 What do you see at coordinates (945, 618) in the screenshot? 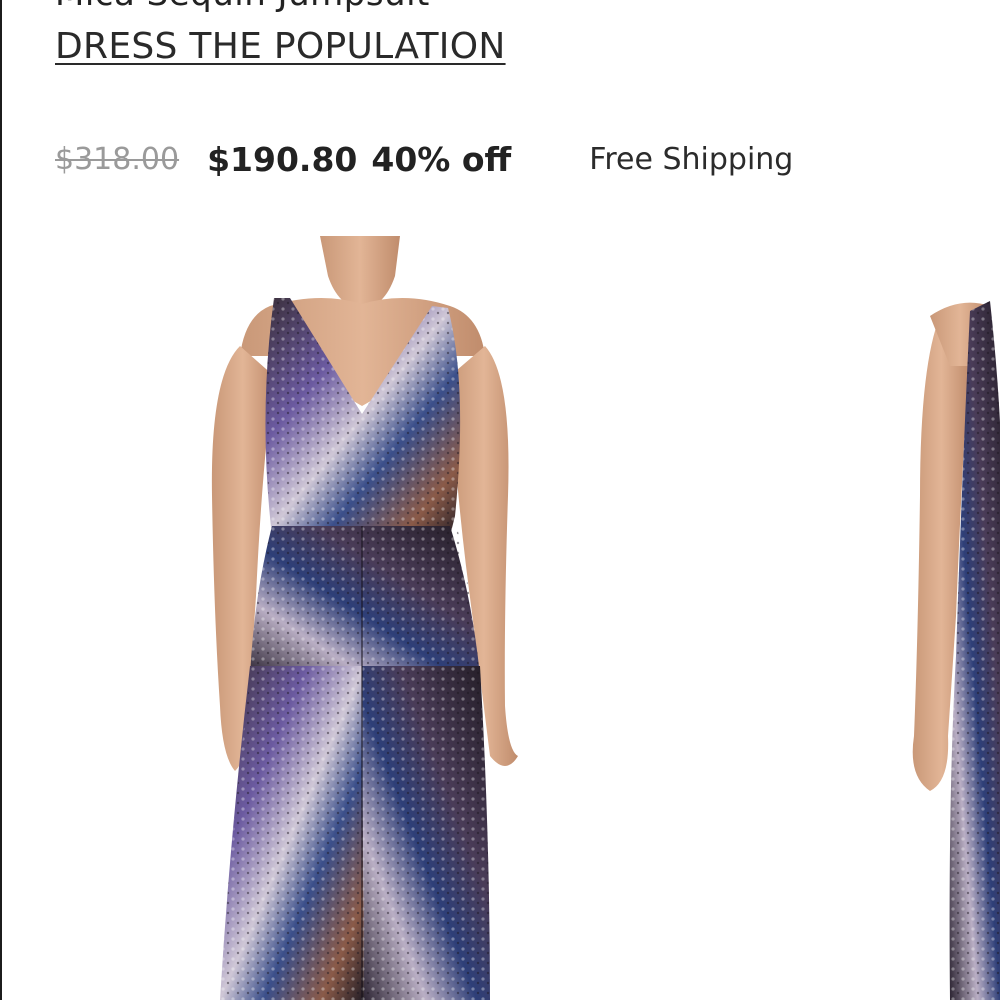
I see `product-image-next` at bounding box center [945, 618].